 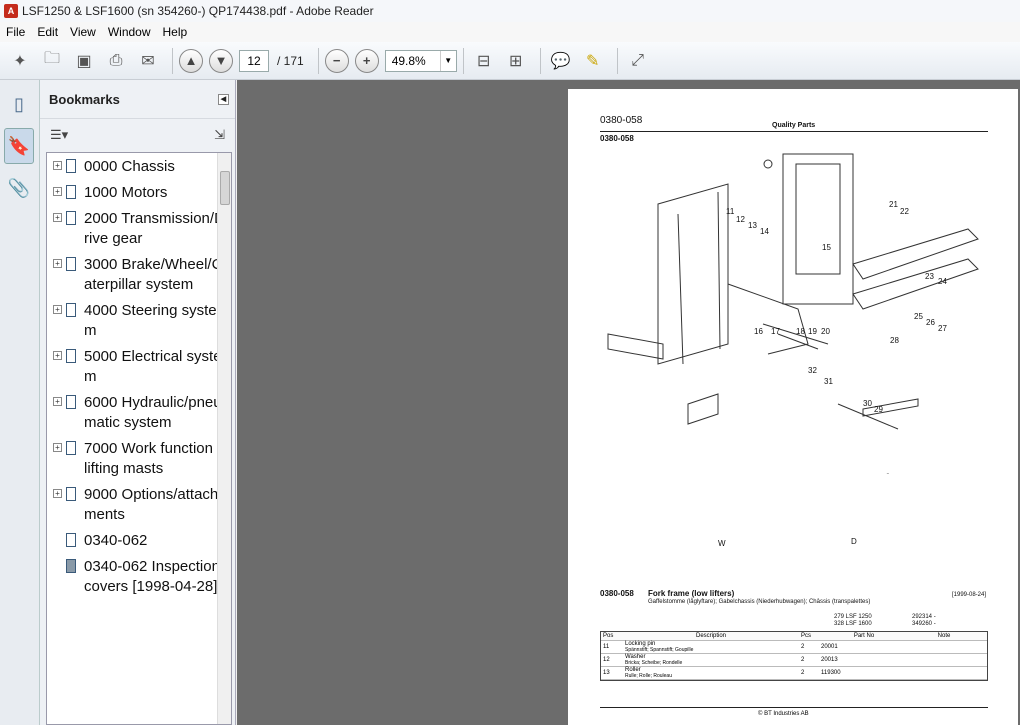 What do you see at coordinates (484, 61) in the screenshot?
I see `fit-page-icon: ⊟` at bounding box center [484, 61].